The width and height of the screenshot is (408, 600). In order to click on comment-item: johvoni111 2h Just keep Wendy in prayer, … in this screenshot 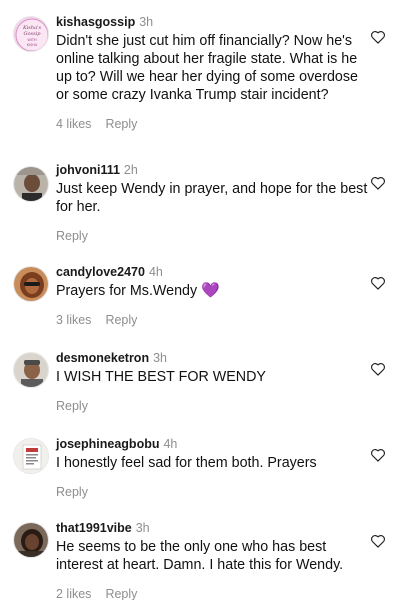, I will do `click(204, 201)`.